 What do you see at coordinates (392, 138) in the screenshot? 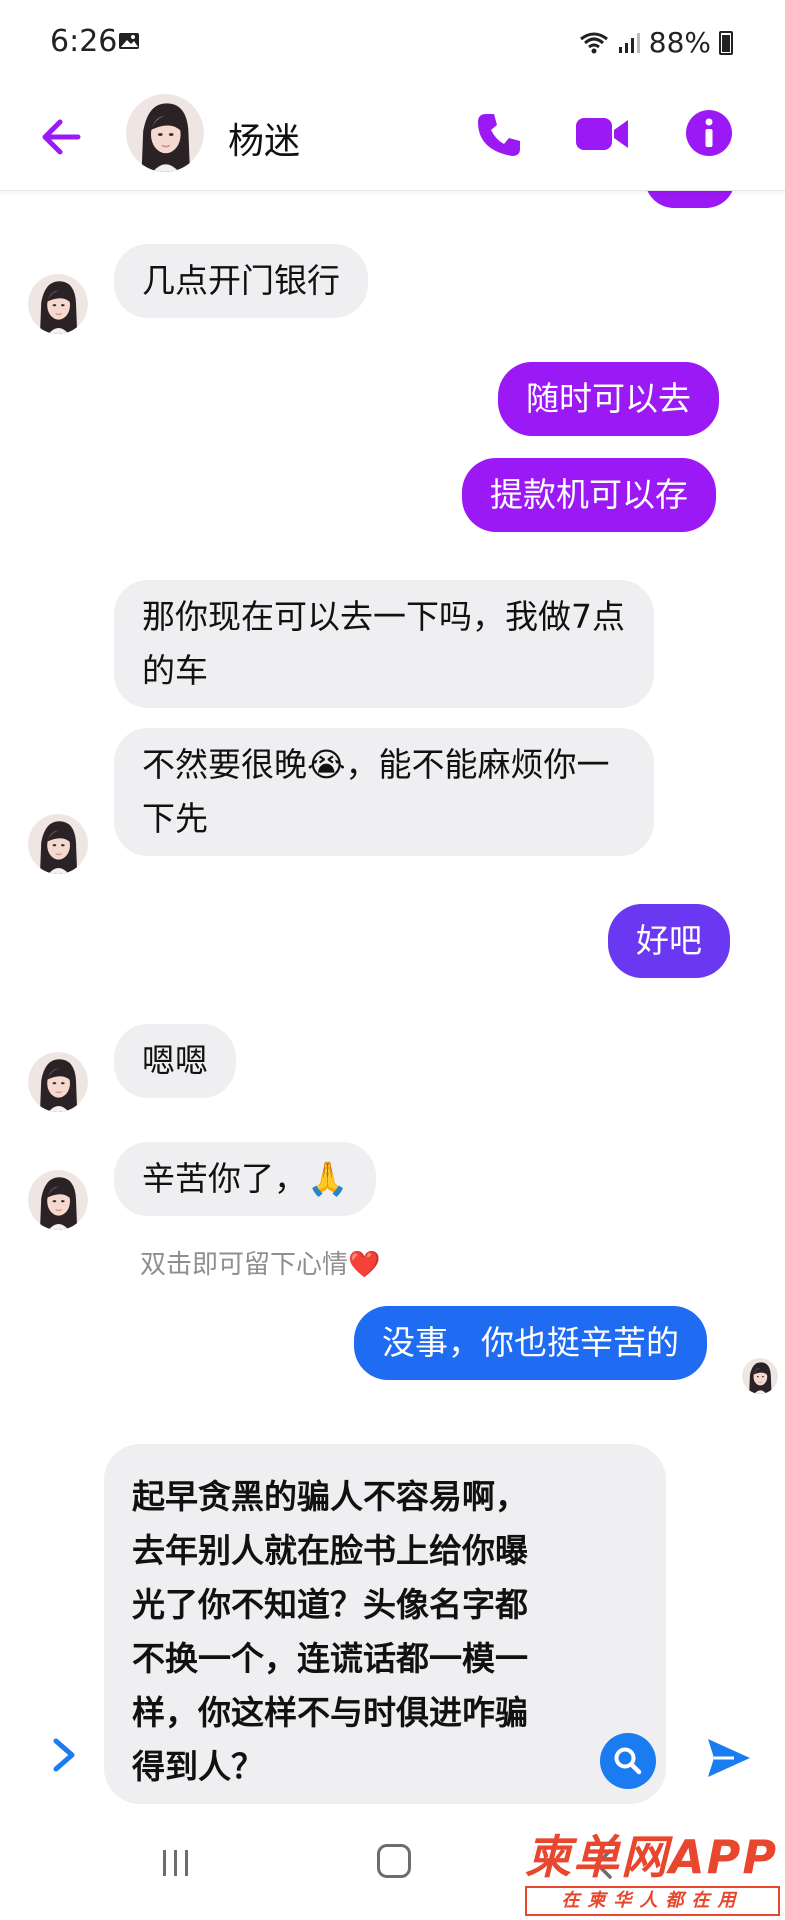
I see `chat-header: 杨迷` at bounding box center [392, 138].